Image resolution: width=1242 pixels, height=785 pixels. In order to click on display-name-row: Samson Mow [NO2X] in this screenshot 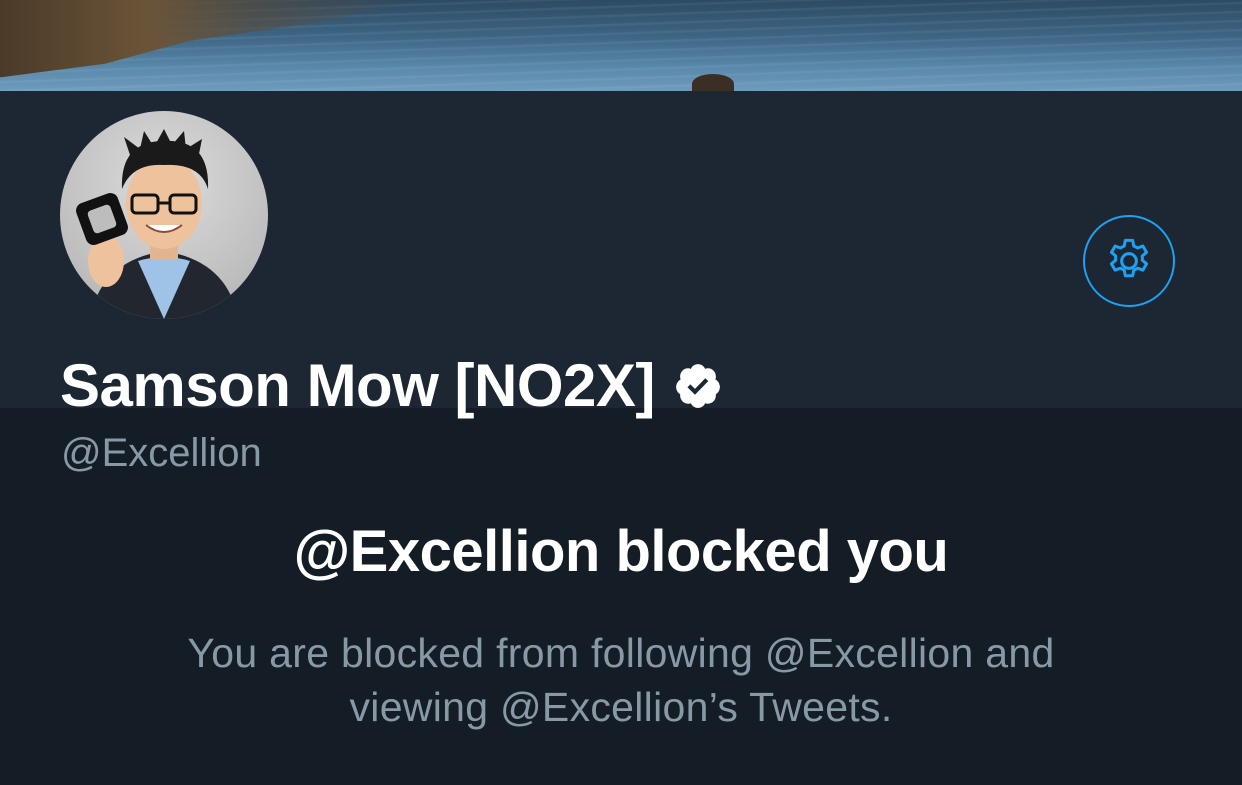, I will do `click(391, 386)`.